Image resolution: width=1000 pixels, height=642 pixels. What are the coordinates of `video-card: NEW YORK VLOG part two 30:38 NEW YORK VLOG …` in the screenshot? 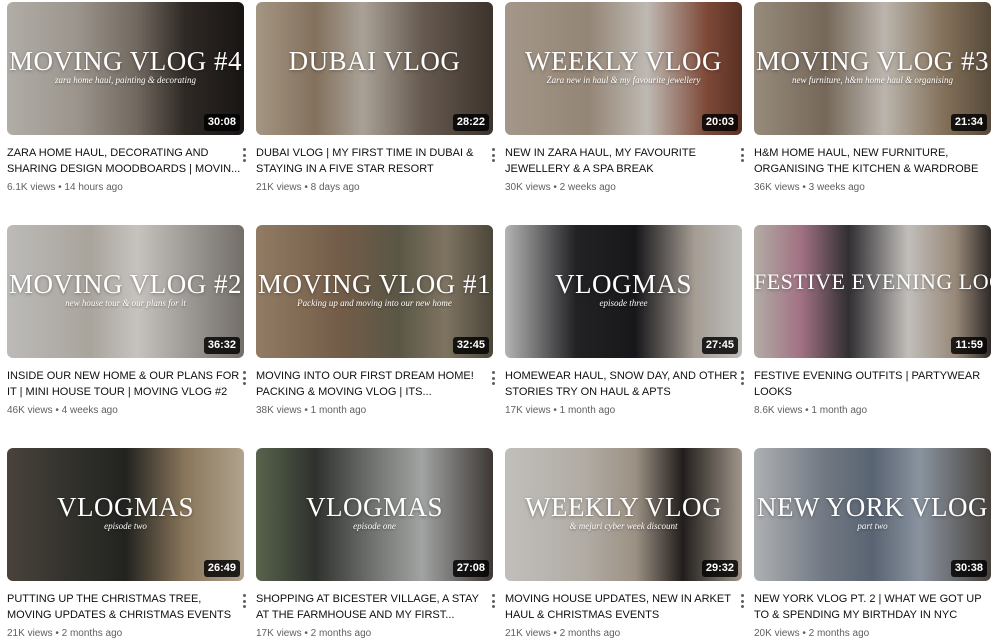 It's located at (872, 544).